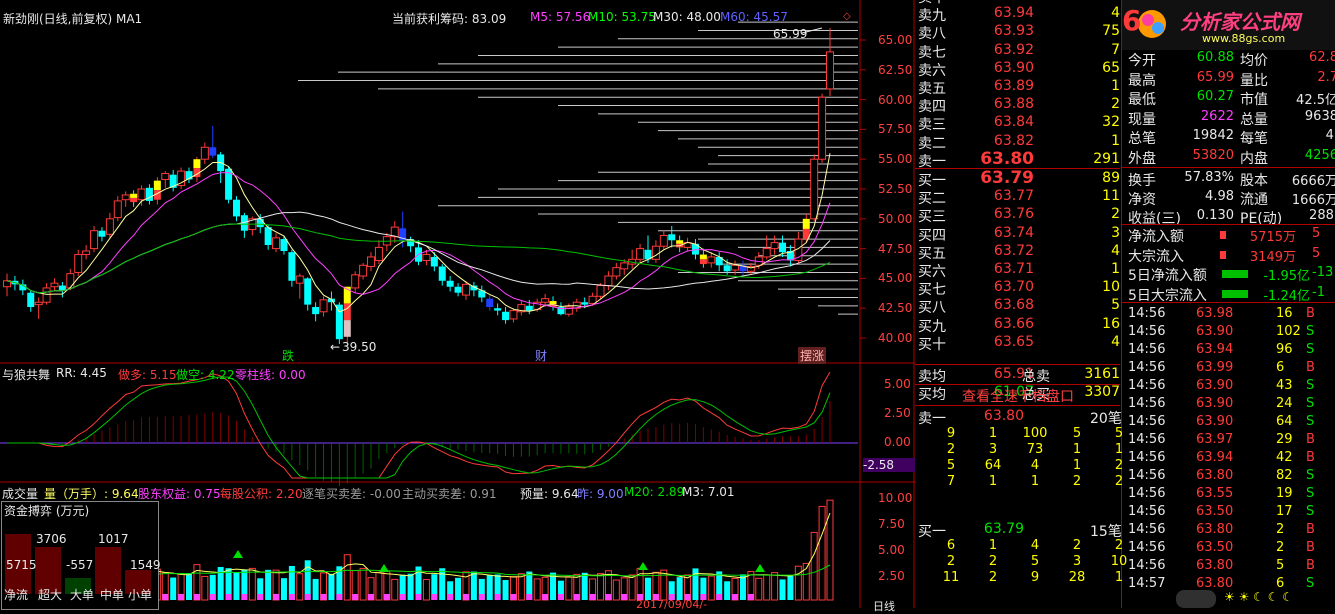 Image resolution: width=1335 pixels, height=614 pixels. What do you see at coordinates (359, 347) in the screenshot?
I see `low-price-label: 39.50` at bounding box center [359, 347].